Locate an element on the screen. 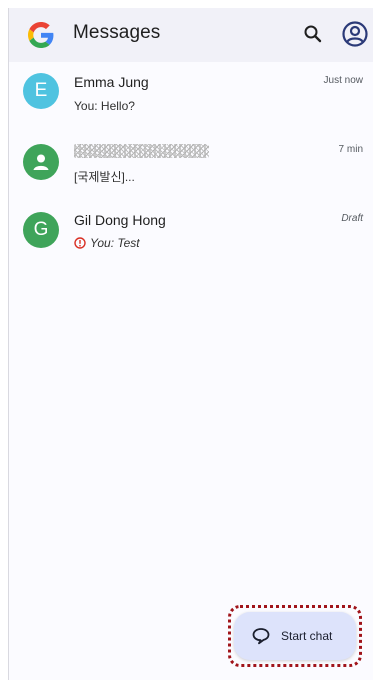 Image resolution: width=378 pixels, height=683 pixels. start-chat-label: Start chat is located at coordinates (307, 636).